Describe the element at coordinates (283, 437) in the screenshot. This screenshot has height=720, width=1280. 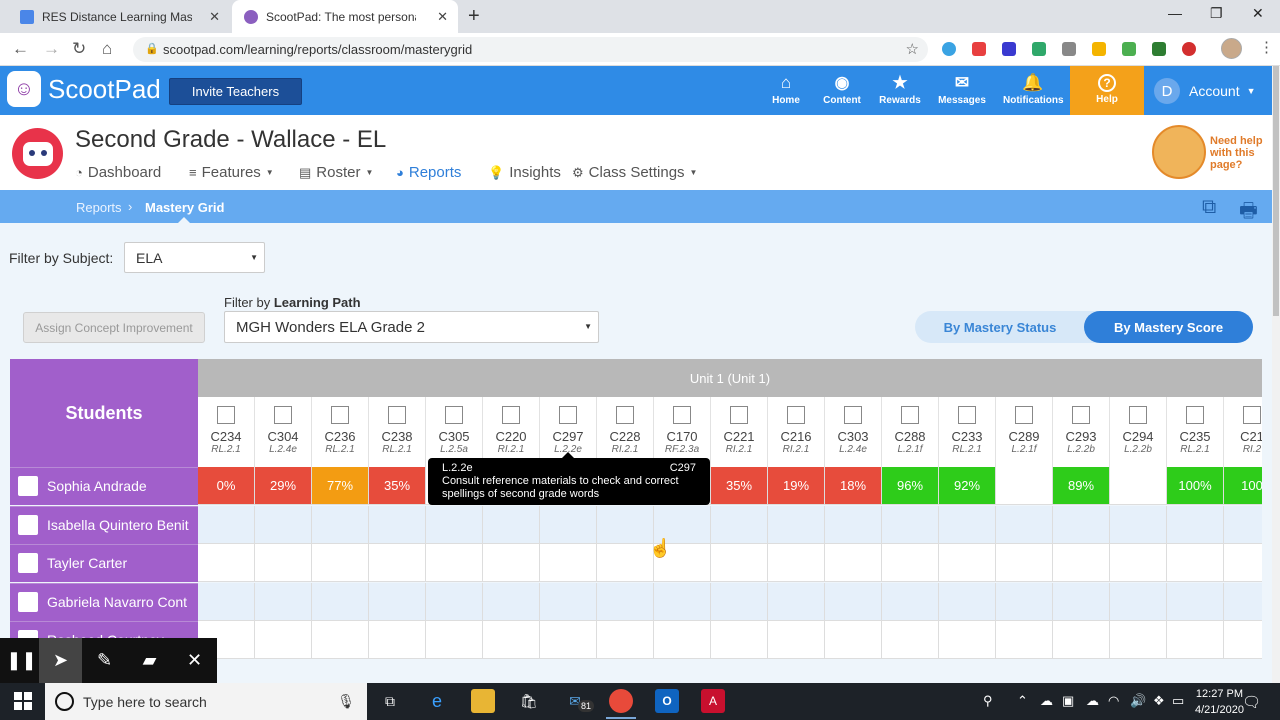
I see `concept-code: C304` at that location.